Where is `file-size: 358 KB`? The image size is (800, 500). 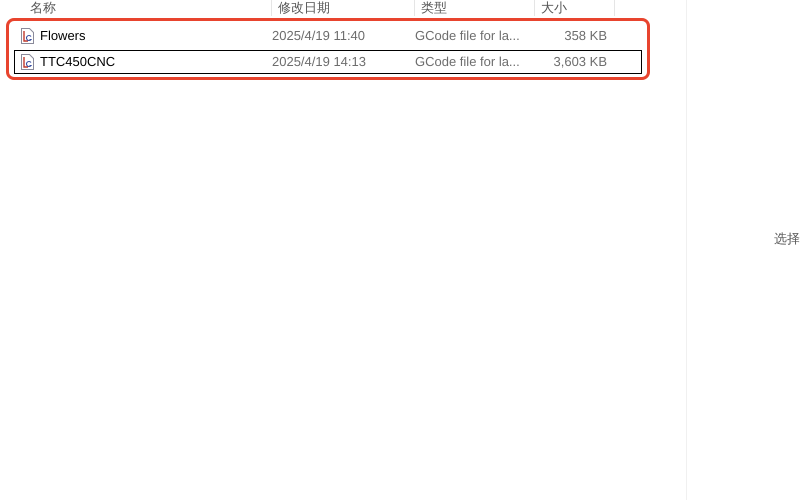
file-size: 358 KB is located at coordinates (585, 36).